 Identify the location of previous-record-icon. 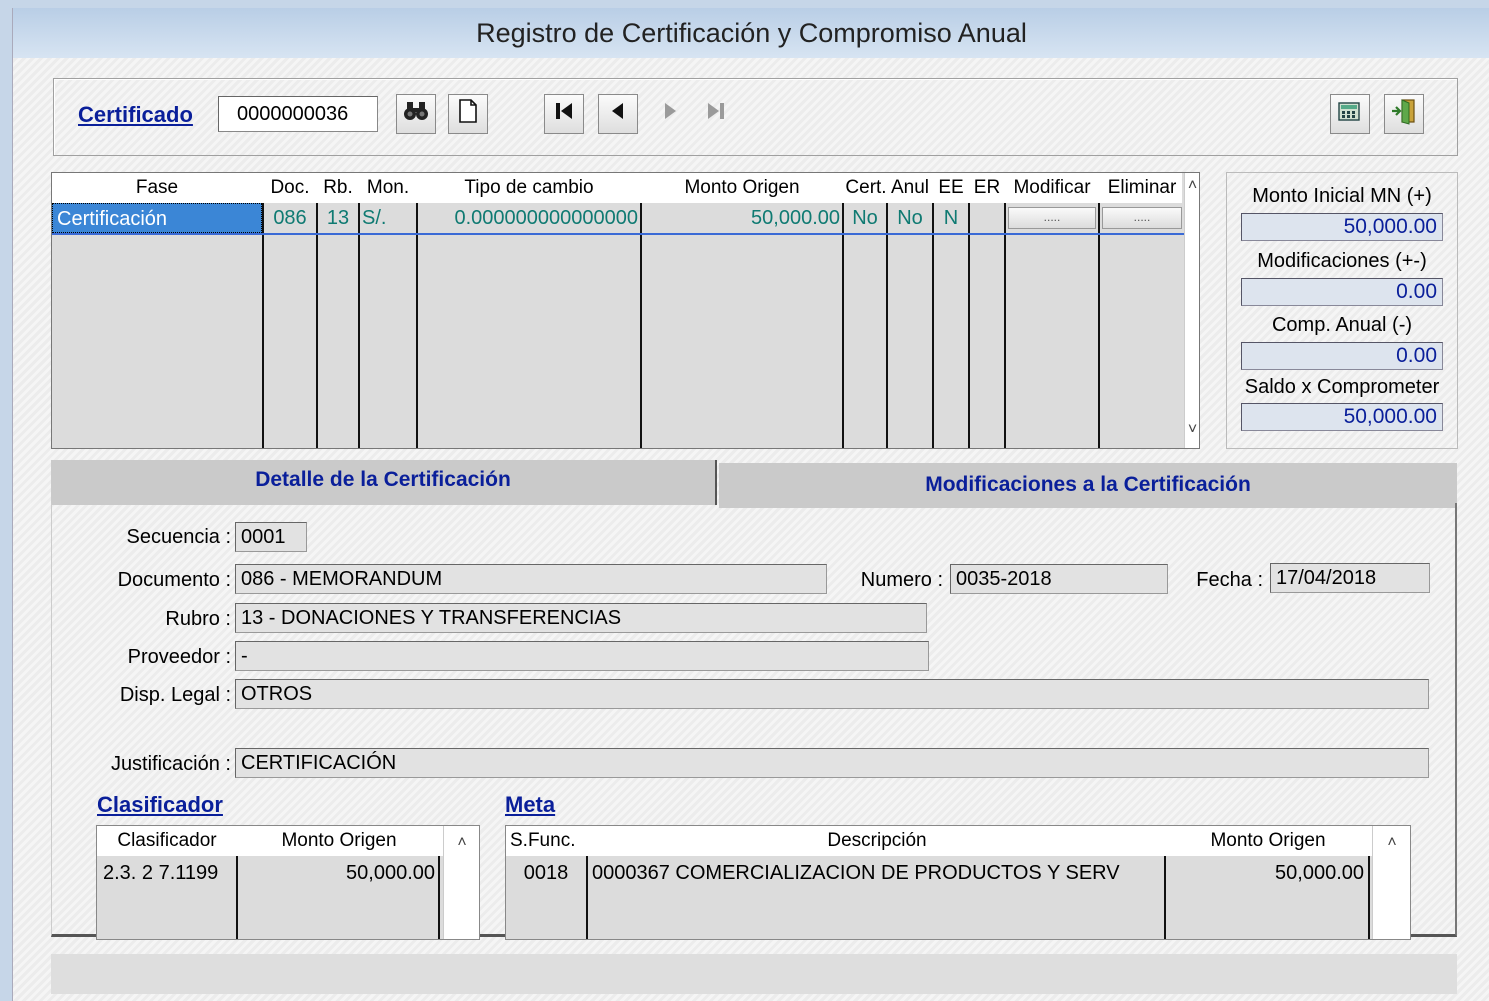
(618, 114).